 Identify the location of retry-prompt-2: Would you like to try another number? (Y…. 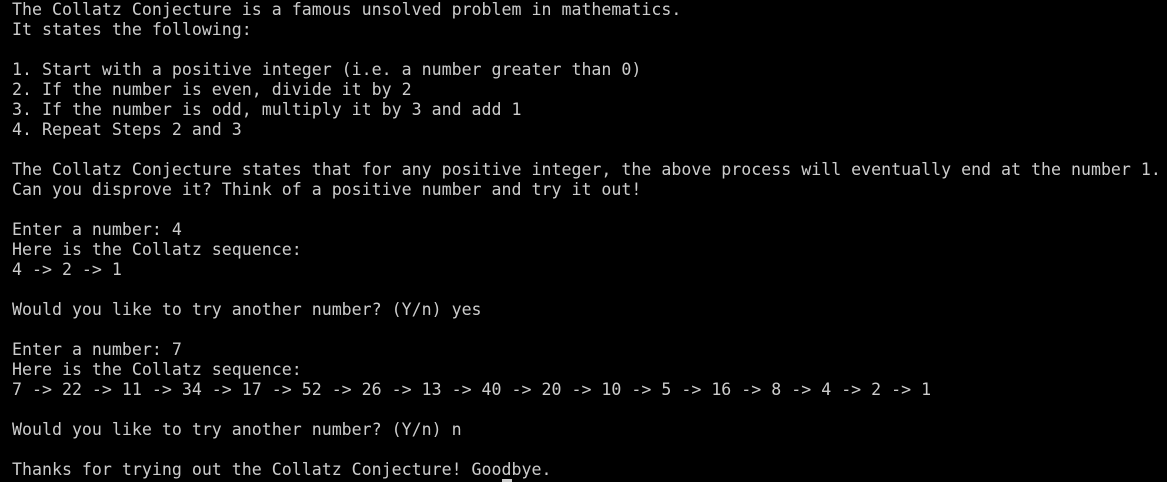
(237, 429).